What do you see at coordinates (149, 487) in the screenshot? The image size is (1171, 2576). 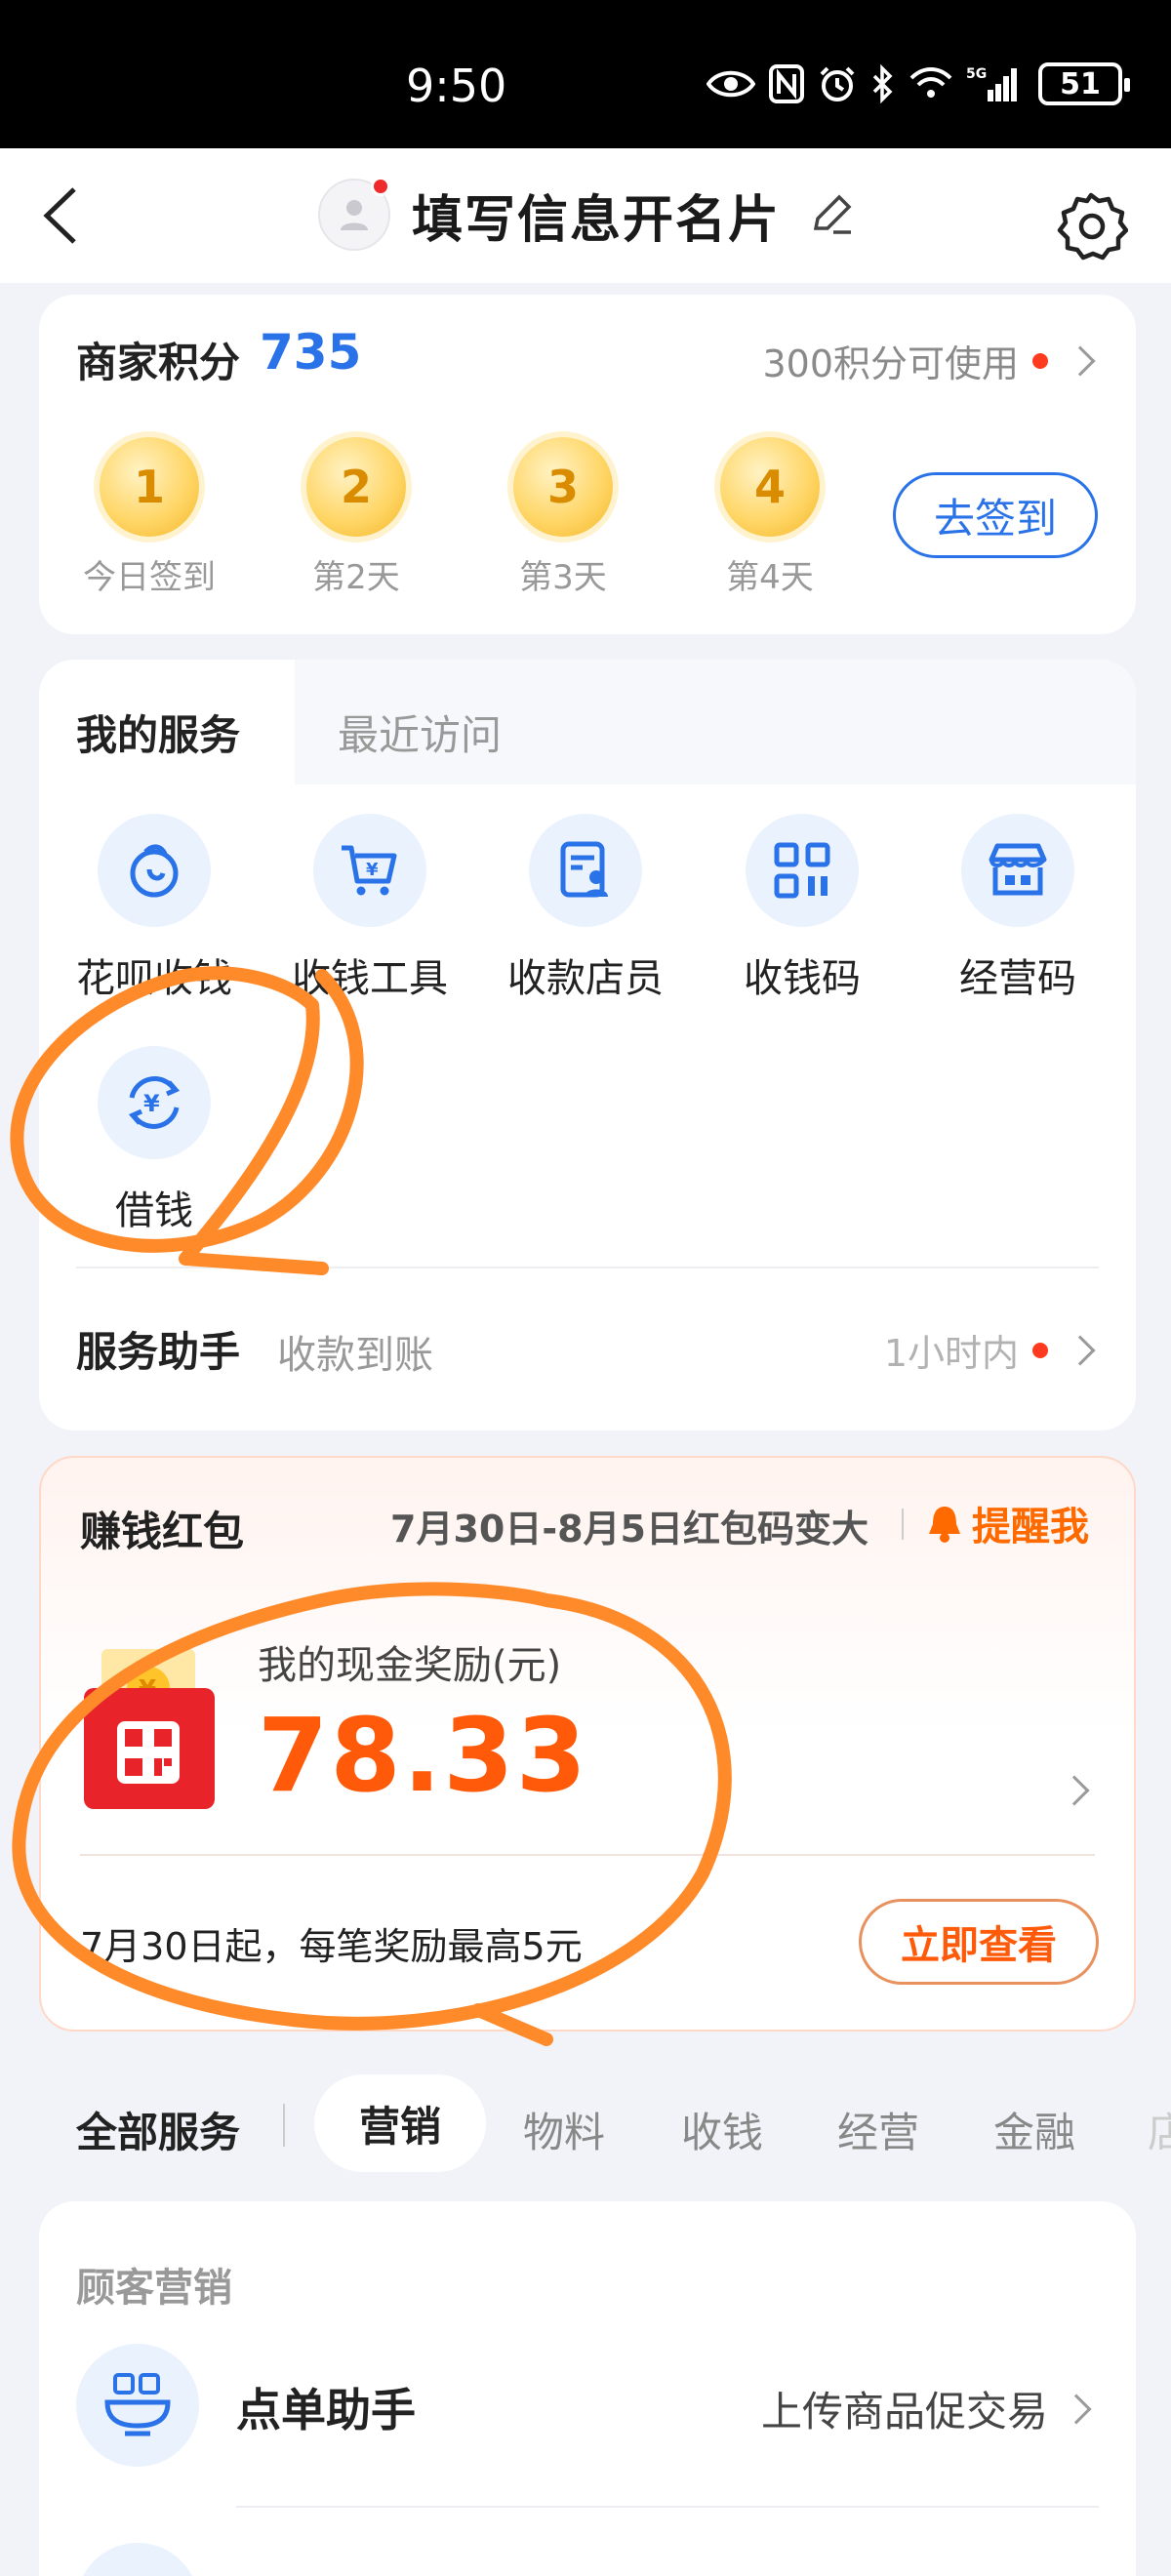 I see `coin-icon: 1` at bounding box center [149, 487].